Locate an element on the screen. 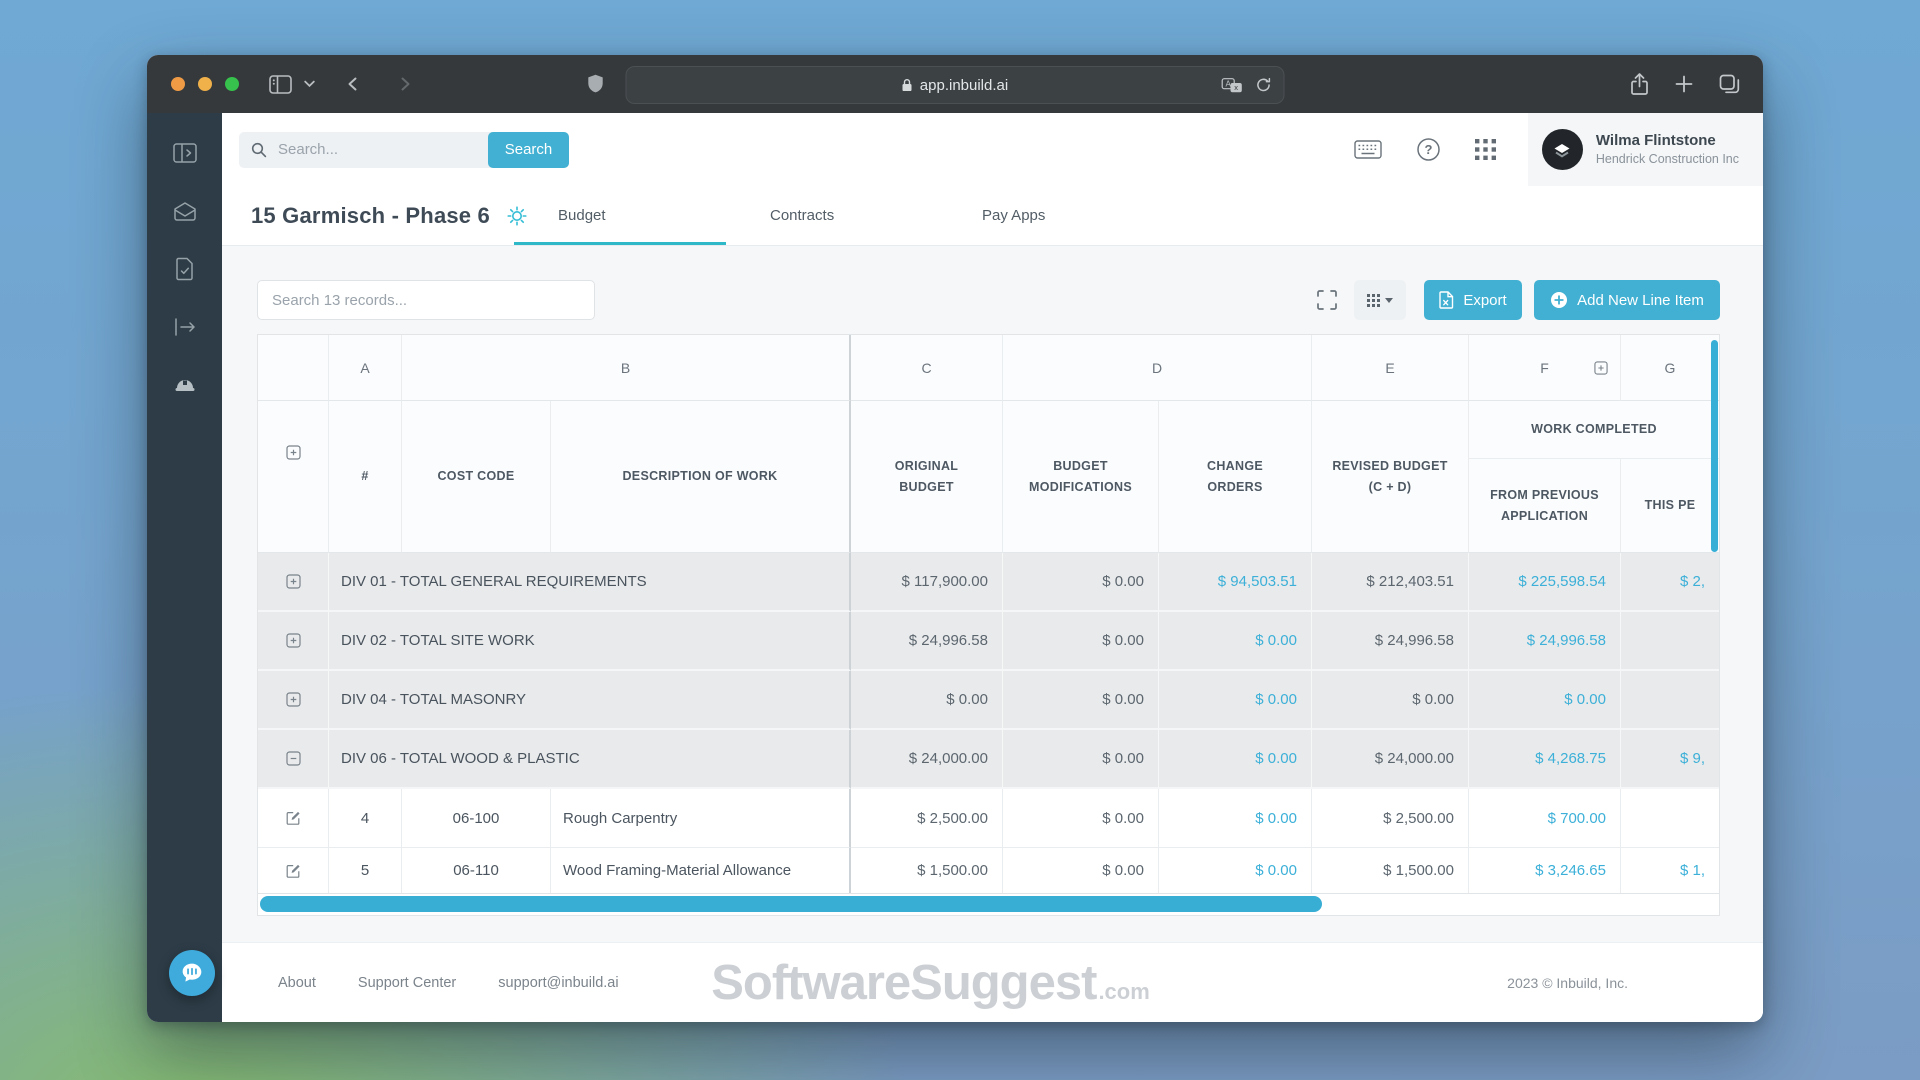  cell-description: Rough Carpentry is located at coordinates (701, 818).